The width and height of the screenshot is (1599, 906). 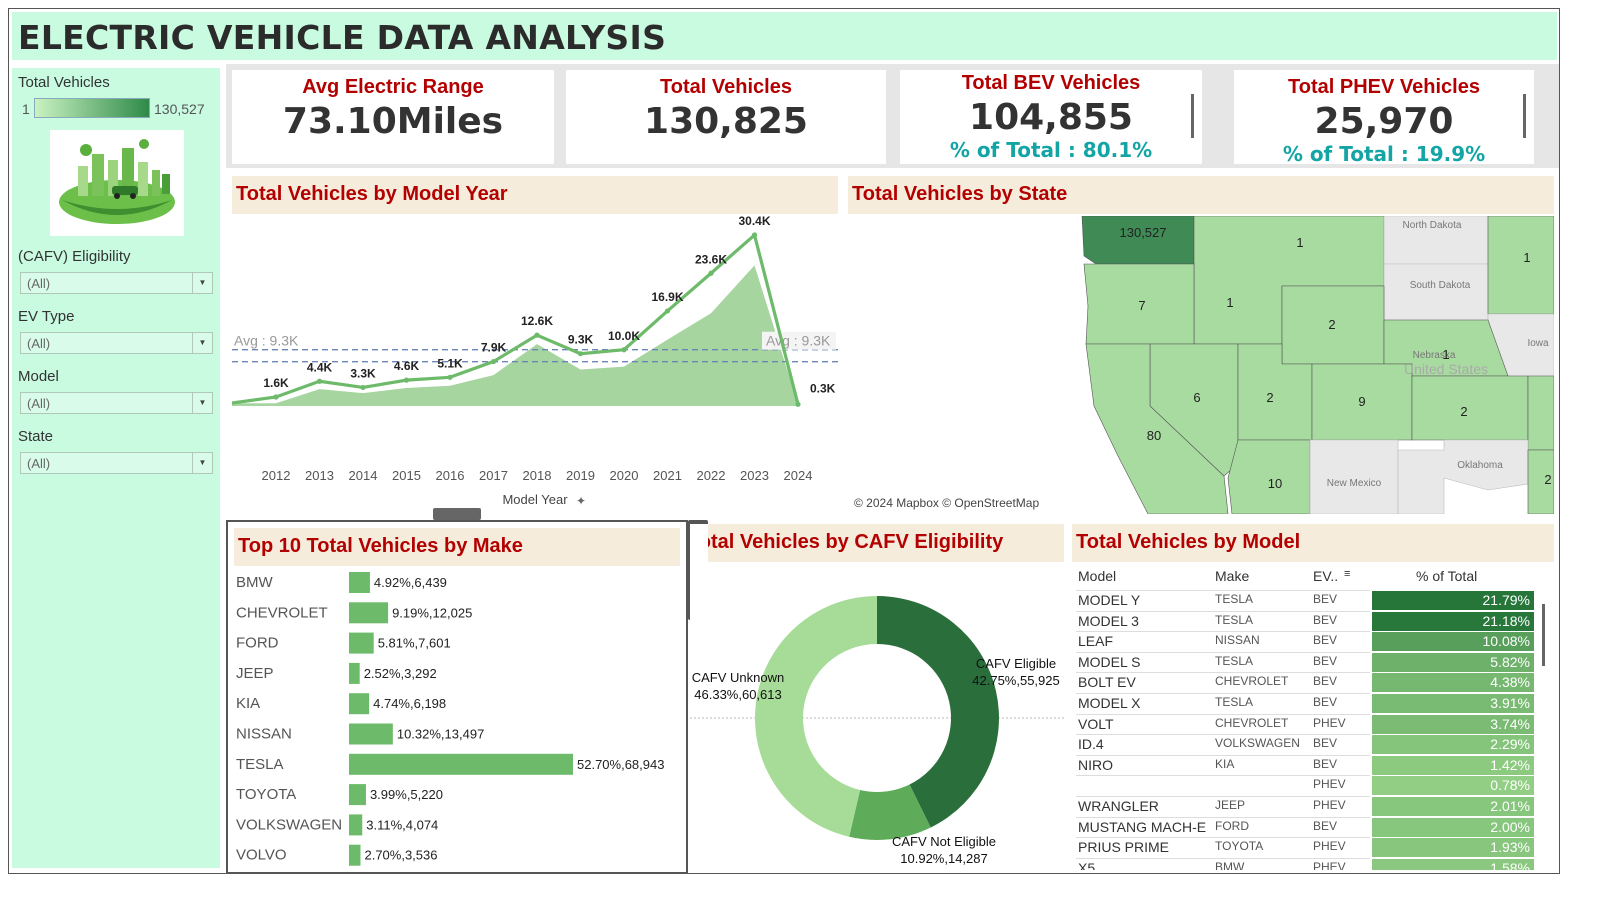 What do you see at coordinates (1453, 600) in the screenshot?
I see `table-cell-pct: 21.79%` at bounding box center [1453, 600].